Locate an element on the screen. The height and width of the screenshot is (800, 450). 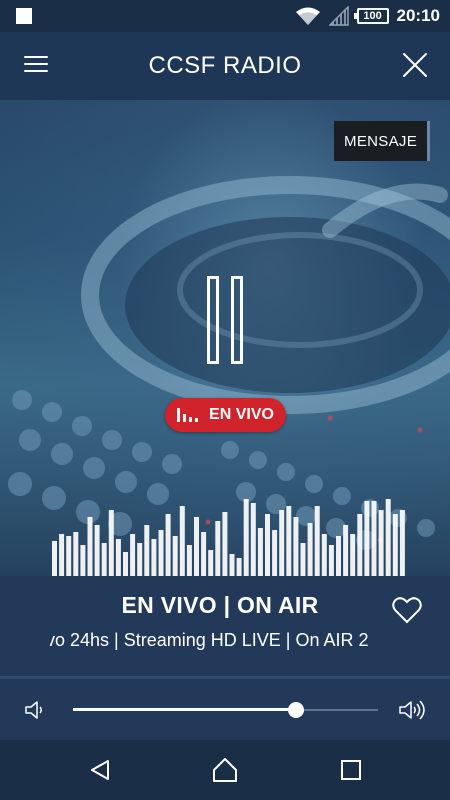
volume-high-icon is located at coordinates (412, 710).